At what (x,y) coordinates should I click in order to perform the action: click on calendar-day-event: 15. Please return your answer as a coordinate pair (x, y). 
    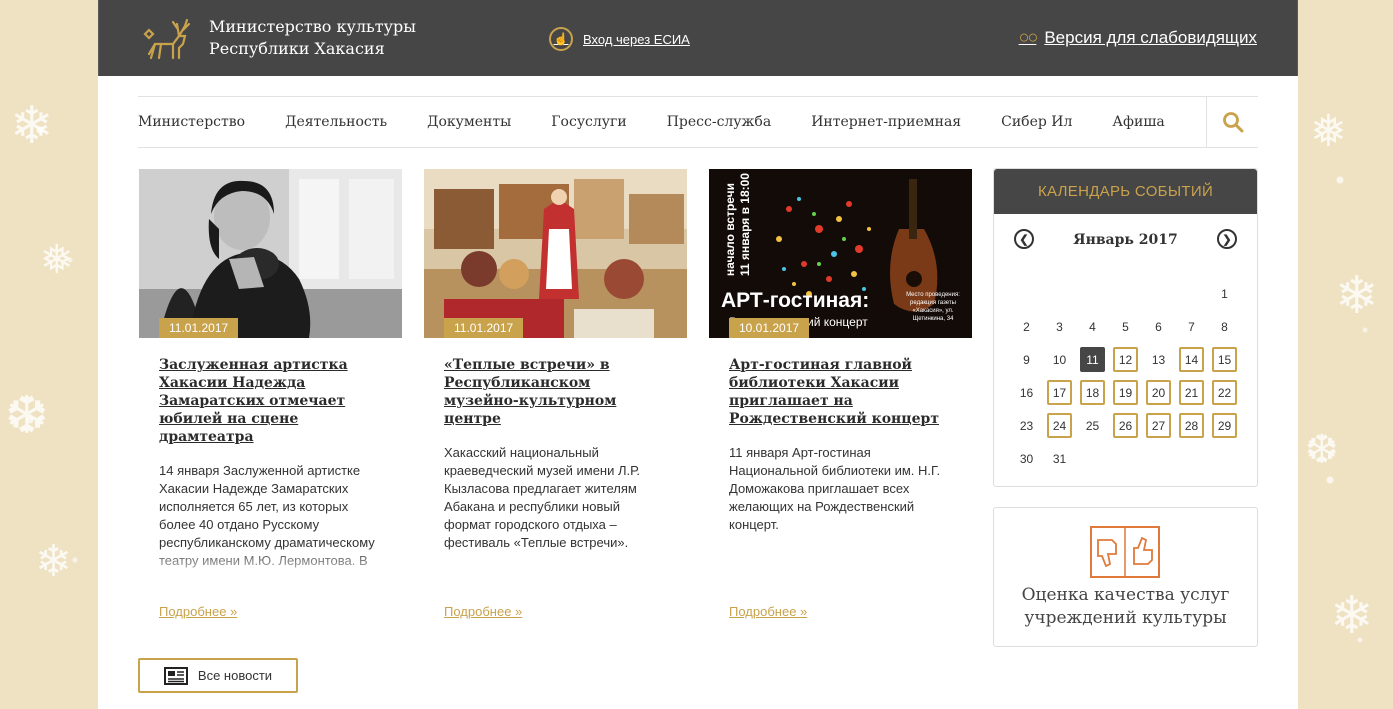
    Looking at the image, I should click on (1224, 359).